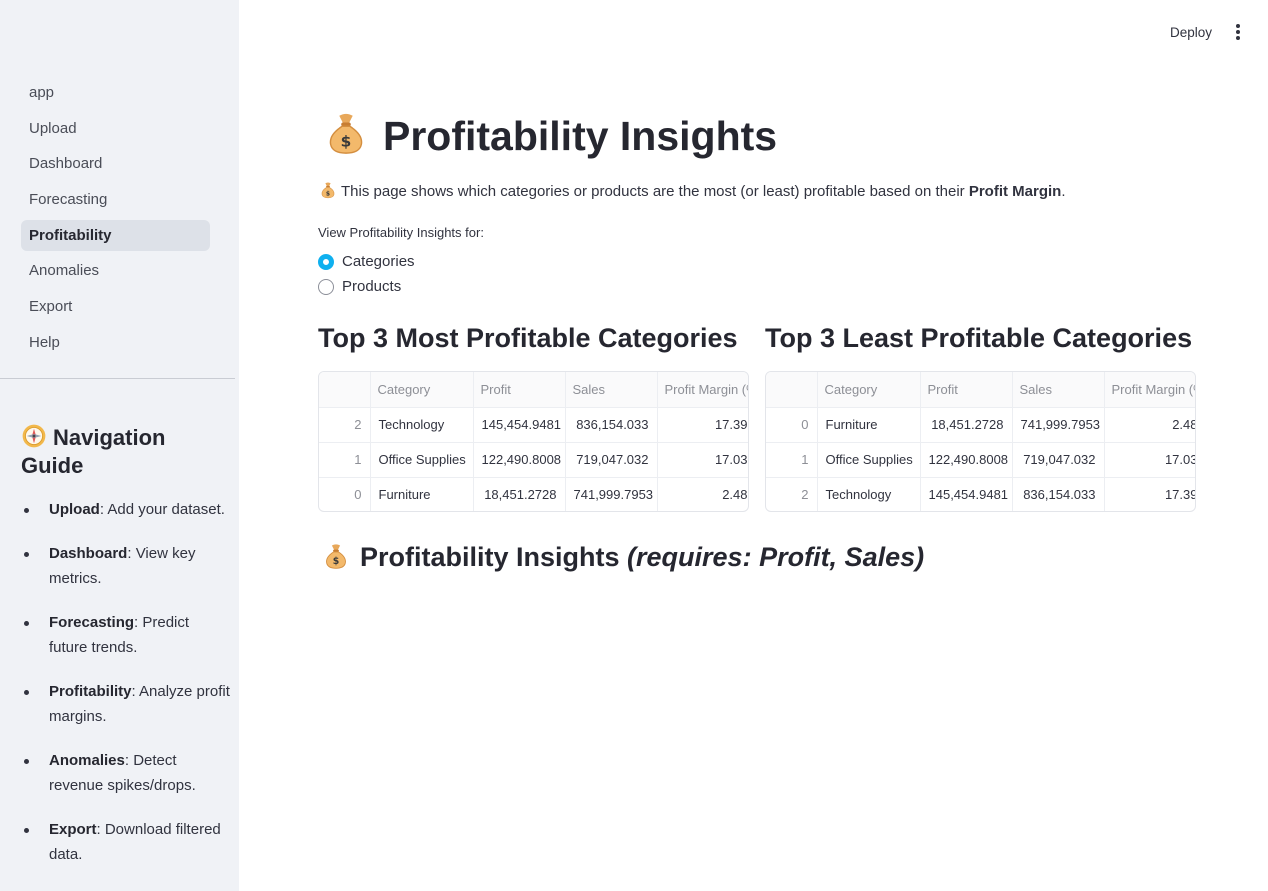  Describe the element at coordinates (1191, 32) in the screenshot. I see `deploy-button: Deploy` at that location.